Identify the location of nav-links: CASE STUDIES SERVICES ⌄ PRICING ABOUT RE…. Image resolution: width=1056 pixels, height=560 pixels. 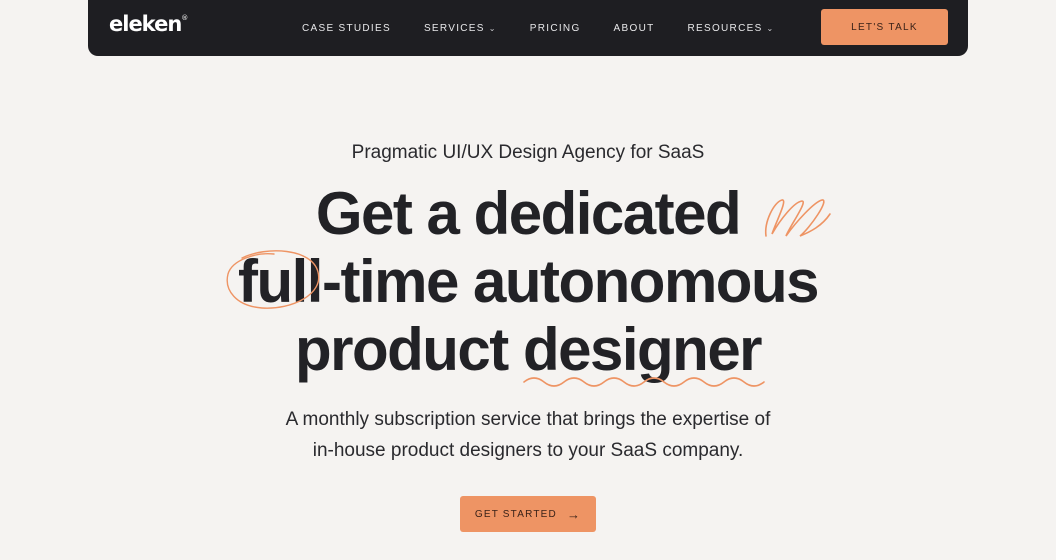
(555, 28).